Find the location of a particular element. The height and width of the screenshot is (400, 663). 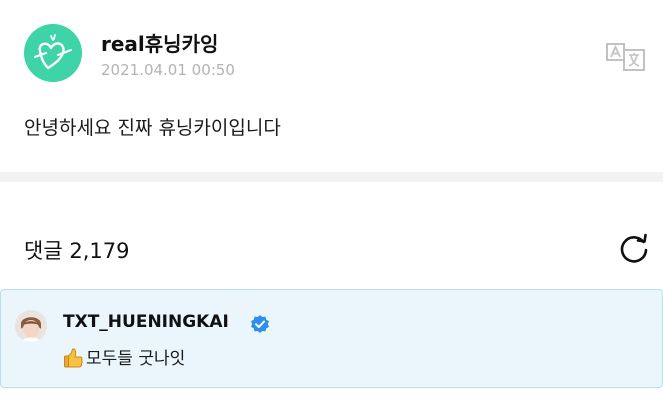

comments-number: 2,179 is located at coordinates (99, 251).